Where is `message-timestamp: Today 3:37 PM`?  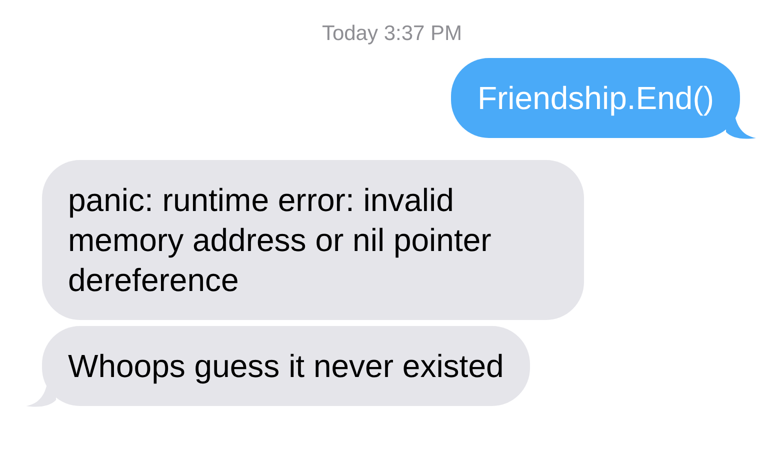
message-timestamp: Today 3:37 PM is located at coordinates (392, 34).